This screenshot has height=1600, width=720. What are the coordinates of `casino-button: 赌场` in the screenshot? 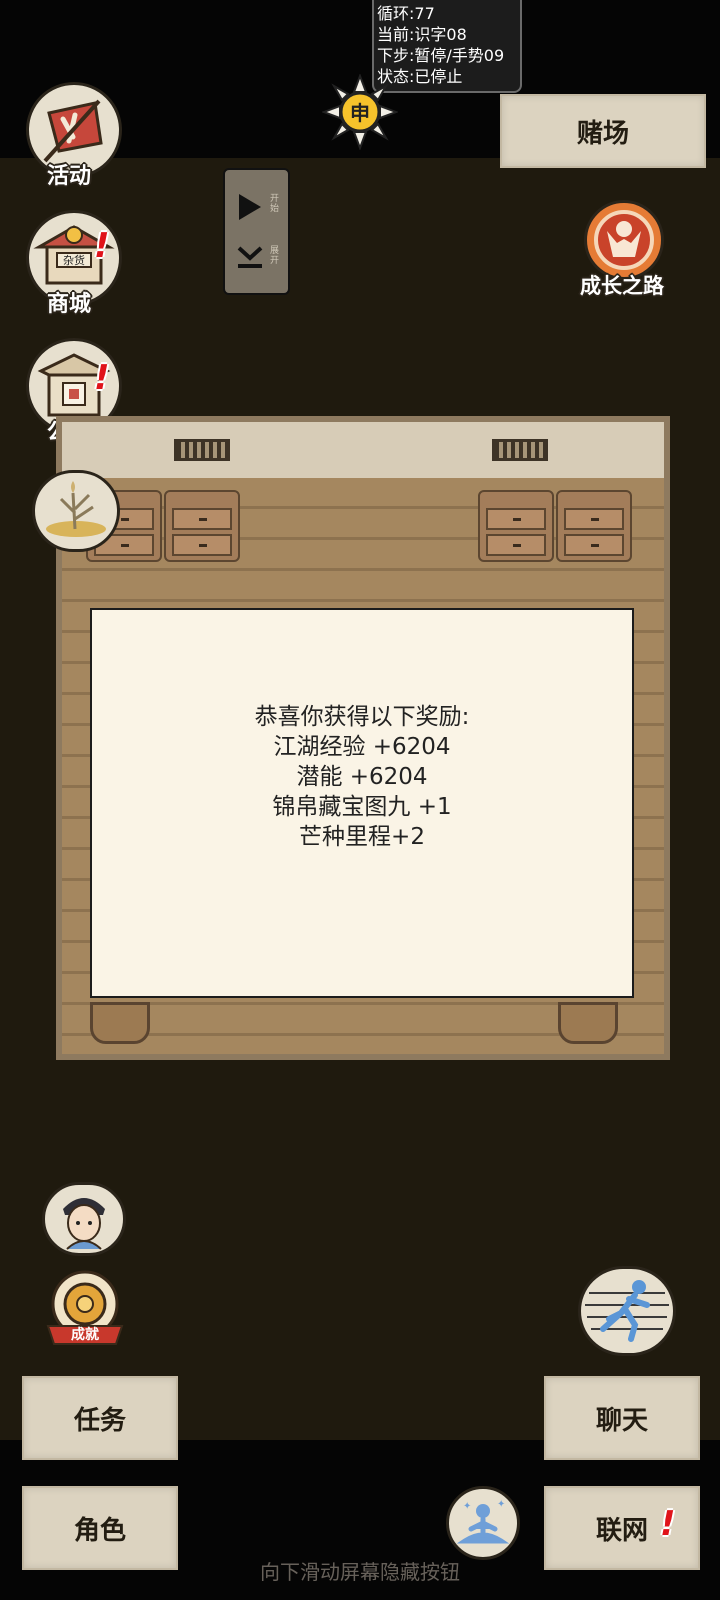 It's located at (603, 131).